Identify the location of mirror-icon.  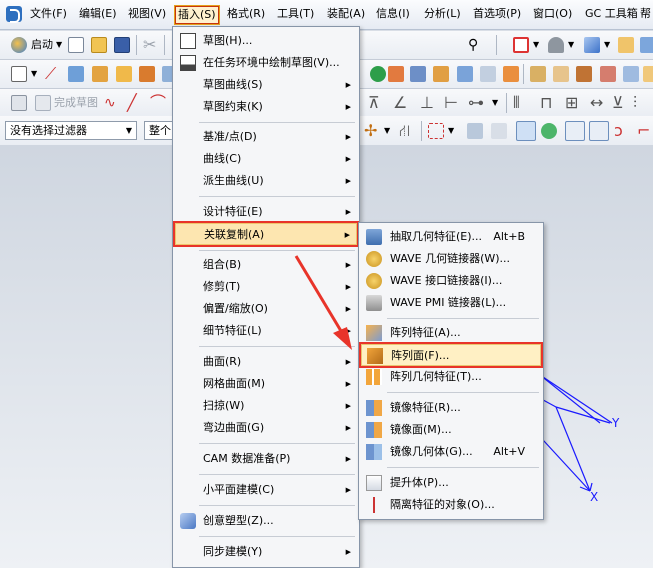
(561, 74).